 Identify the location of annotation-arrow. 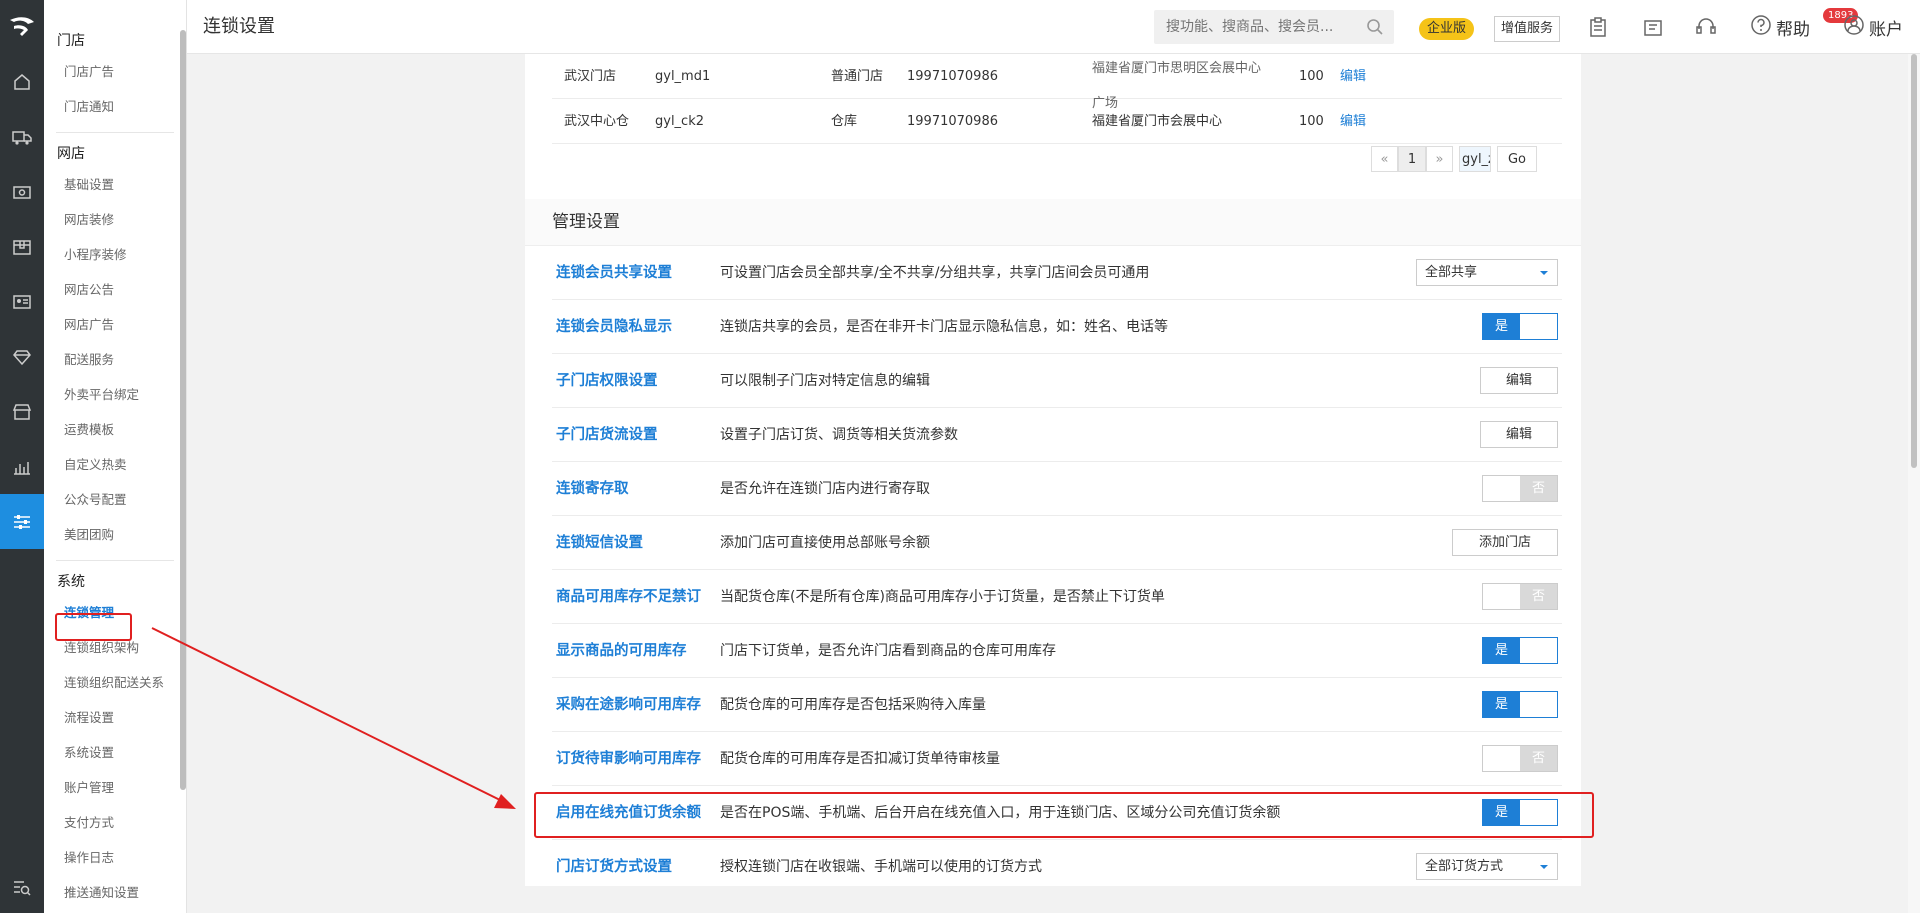
(333, 718).